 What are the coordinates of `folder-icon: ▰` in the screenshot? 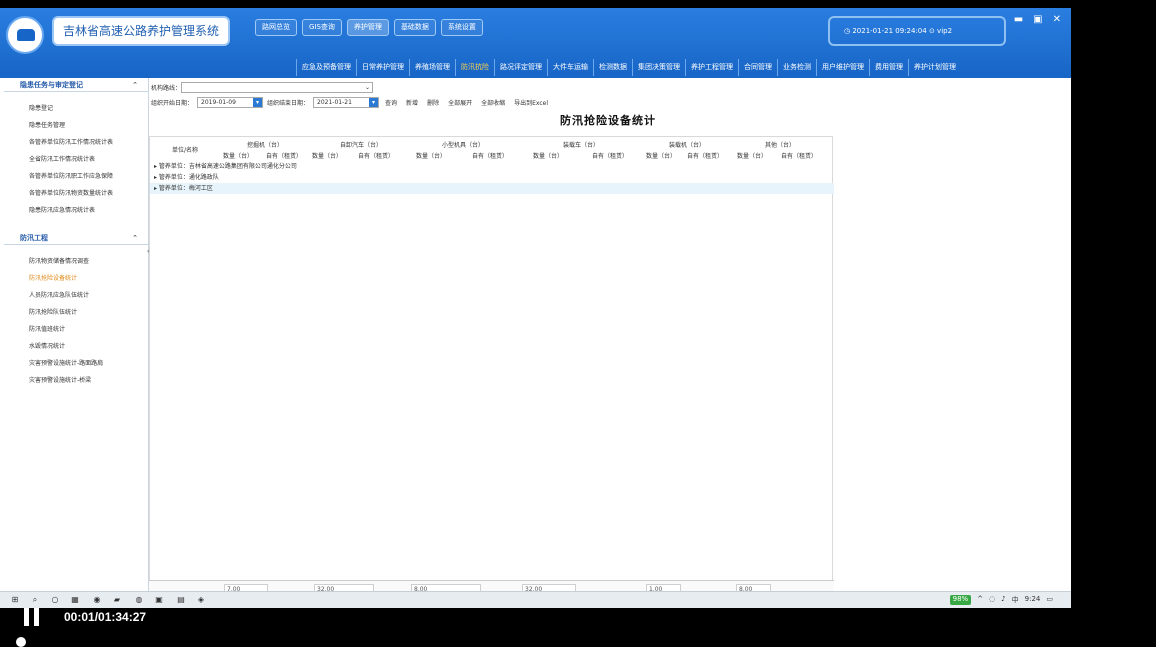 It's located at (117, 600).